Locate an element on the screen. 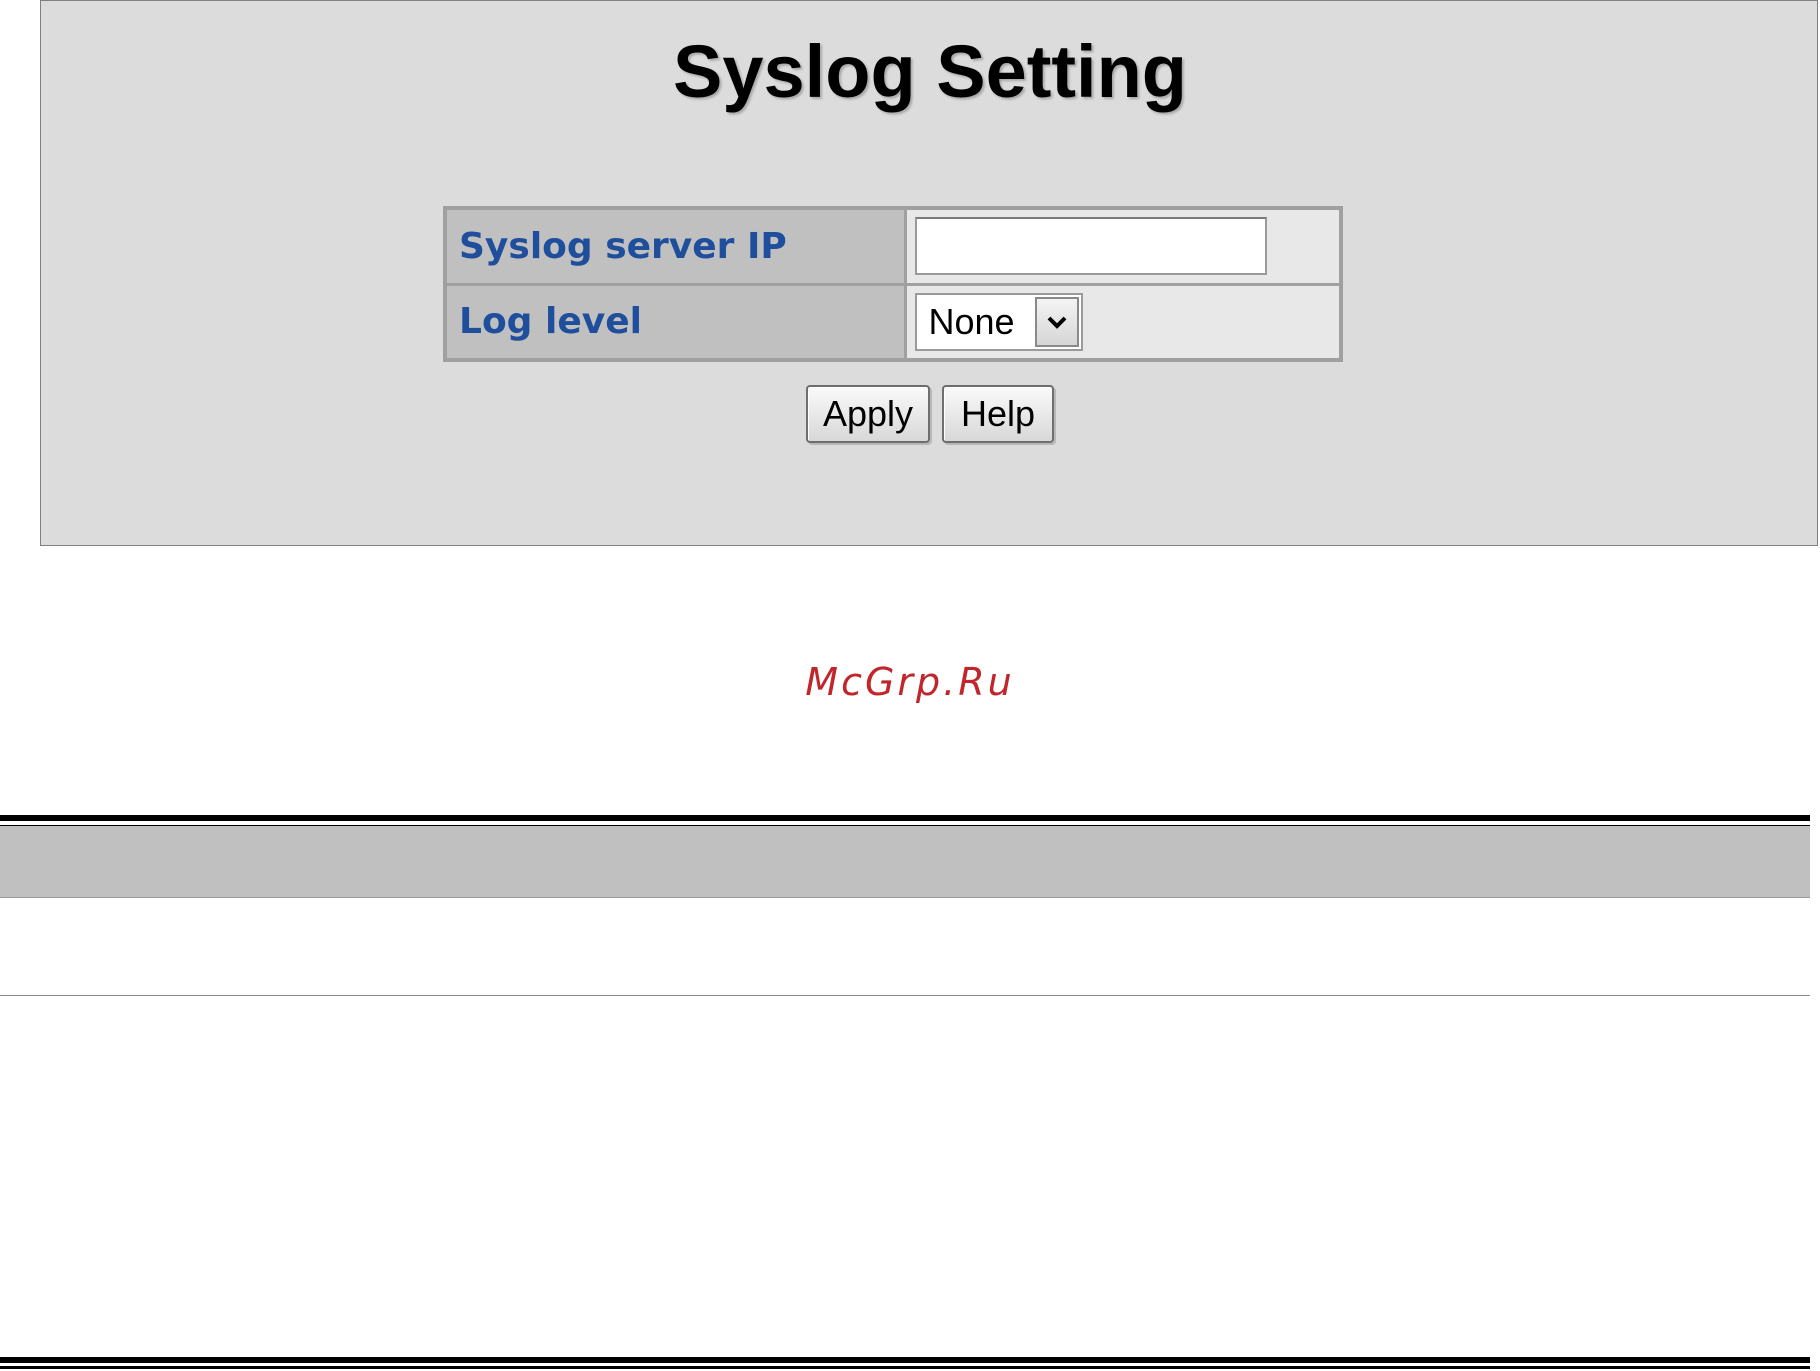  button-row: Apply Help is located at coordinates (930, 414).